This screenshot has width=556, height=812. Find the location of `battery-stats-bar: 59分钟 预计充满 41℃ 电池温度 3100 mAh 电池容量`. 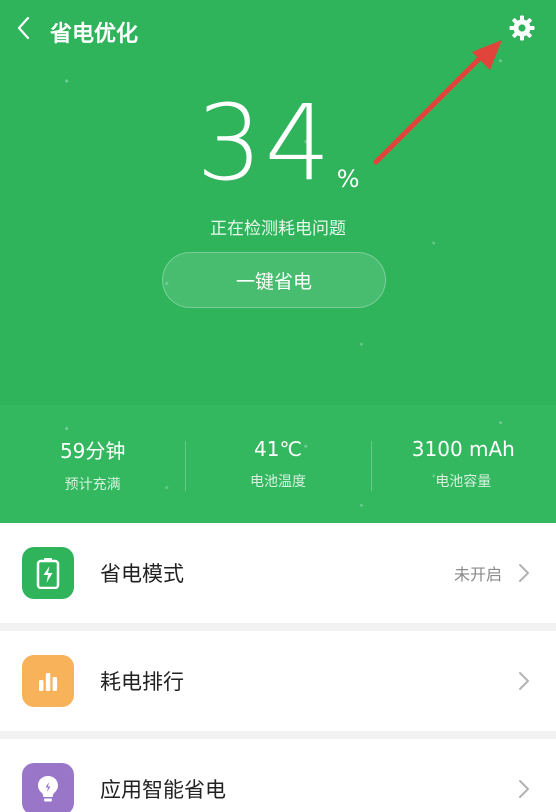

battery-stats-bar: 59分钟 预计充满 41℃ 电池温度 3100 mAh 电池容量 is located at coordinates (278, 464).